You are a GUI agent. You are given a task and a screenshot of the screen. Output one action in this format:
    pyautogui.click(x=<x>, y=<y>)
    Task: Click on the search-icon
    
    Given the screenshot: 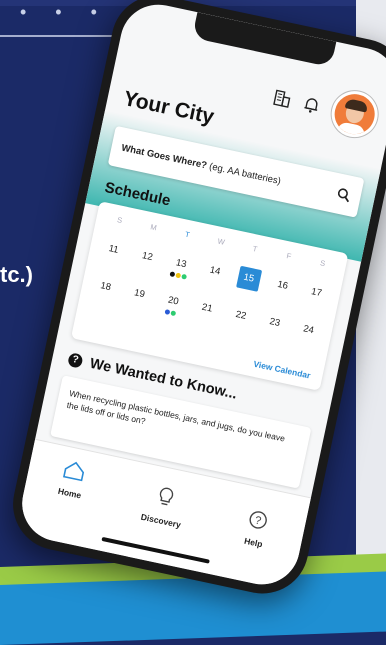 What is the action you would take?
    pyautogui.click(x=343, y=194)
    